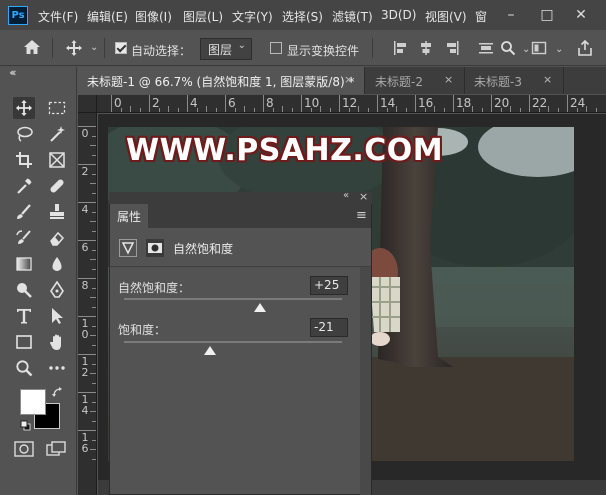 This screenshot has width=606, height=495. What do you see at coordinates (547, 15) in the screenshot?
I see `maximize-button: □` at bounding box center [547, 15].